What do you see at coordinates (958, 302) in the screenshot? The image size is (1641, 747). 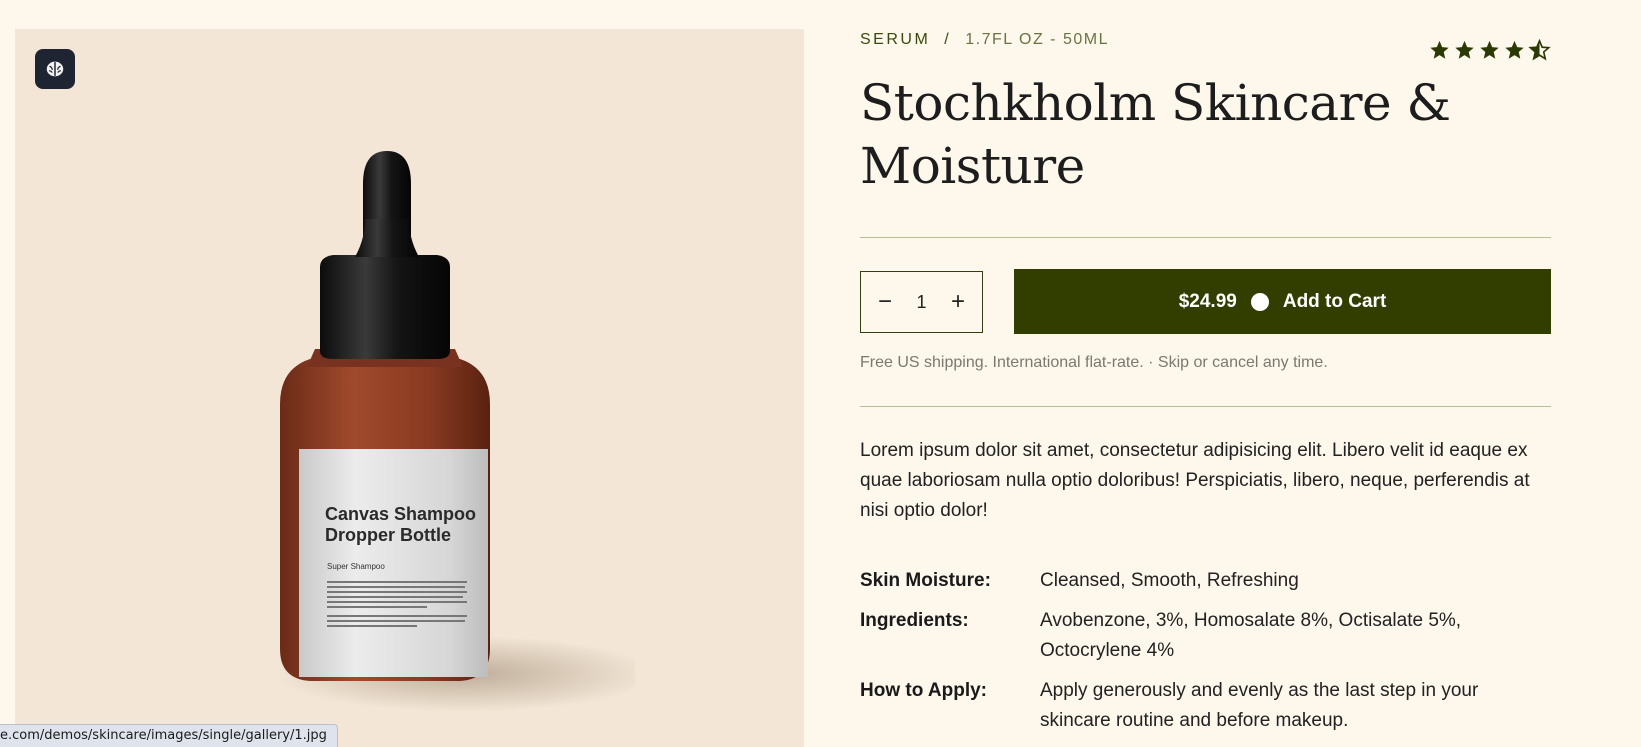 I see `quantity-increment-button: +` at bounding box center [958, 302].